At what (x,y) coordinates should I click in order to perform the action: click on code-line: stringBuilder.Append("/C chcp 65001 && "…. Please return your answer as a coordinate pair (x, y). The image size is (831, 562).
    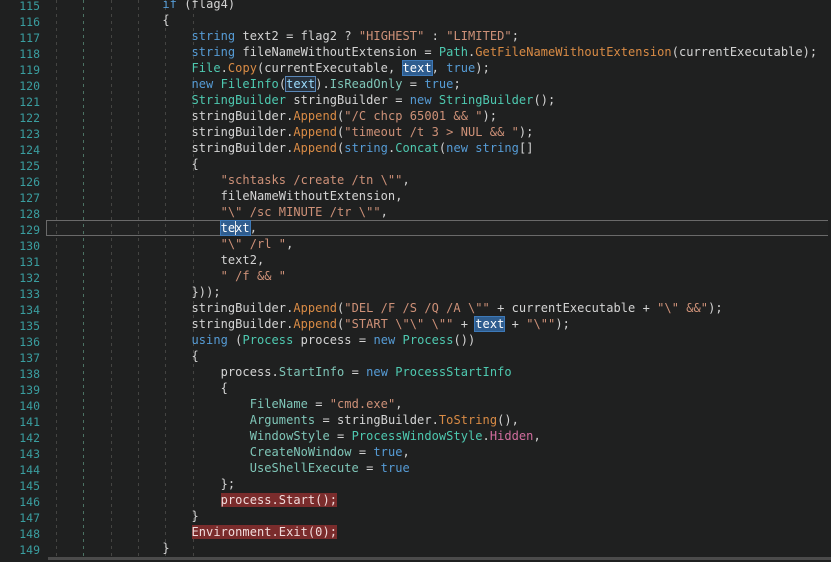
    Looking at the image, I should click on (249, 116).